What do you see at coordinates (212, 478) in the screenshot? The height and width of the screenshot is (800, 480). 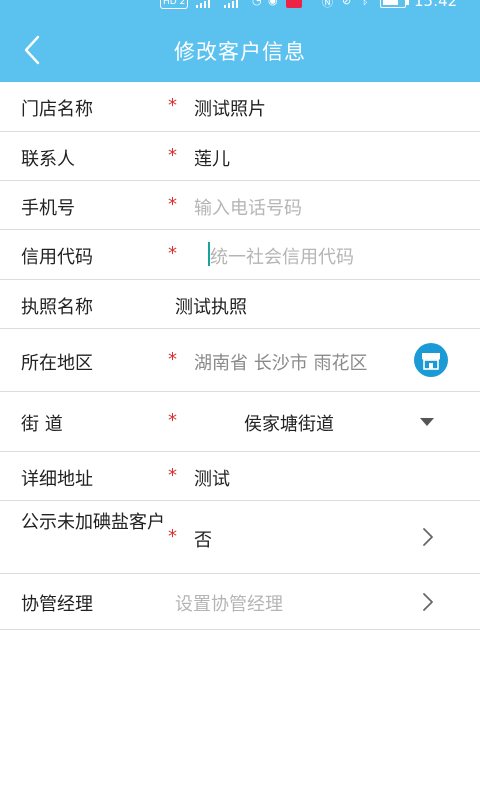 I see `address-input: 测试` at bounding box center [212, 478].